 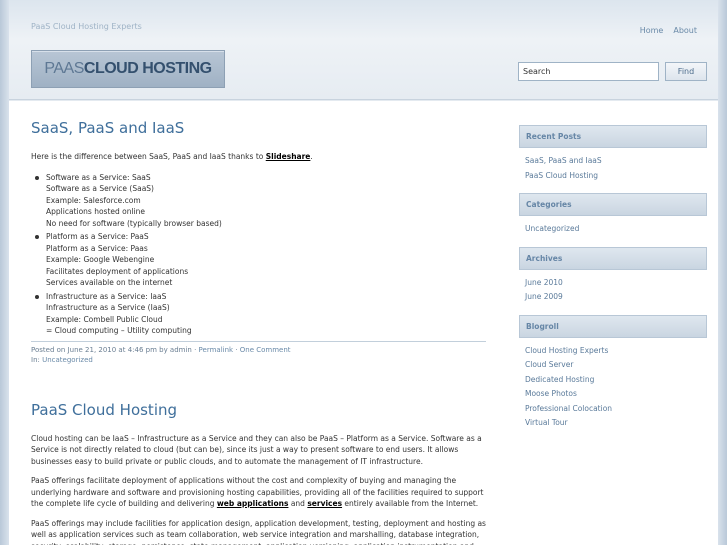 I want to click on sidebar-link: SaaS, PaaS and IaaS, so click(x=563, y=160).